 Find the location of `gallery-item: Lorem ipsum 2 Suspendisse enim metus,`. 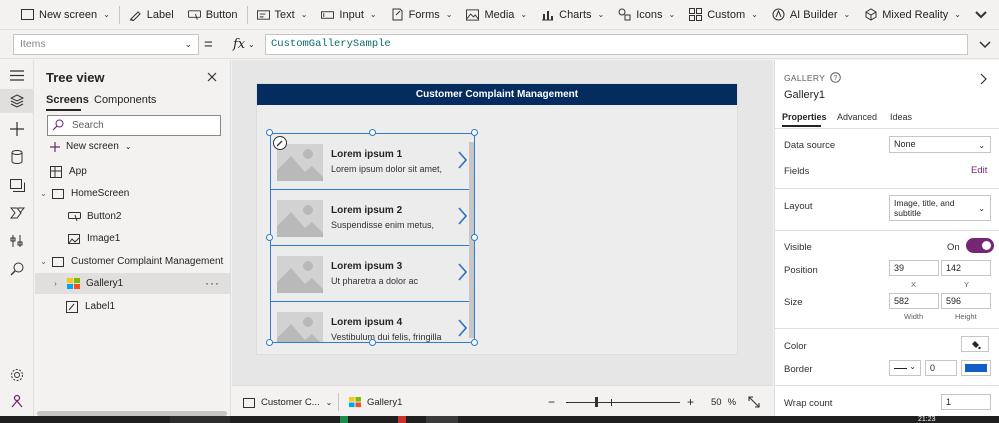

gallery-item: Lorem ipsum 2 Suspendisse enim metus, is located at coordinates (372, 218).